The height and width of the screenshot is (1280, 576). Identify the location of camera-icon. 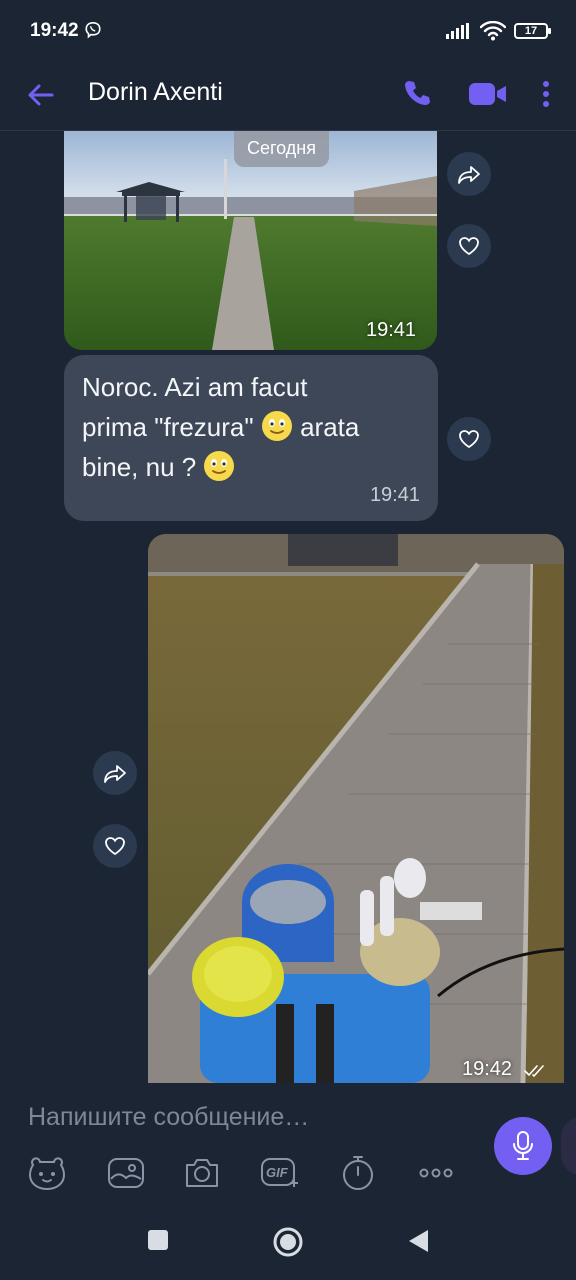
(202, 1173).